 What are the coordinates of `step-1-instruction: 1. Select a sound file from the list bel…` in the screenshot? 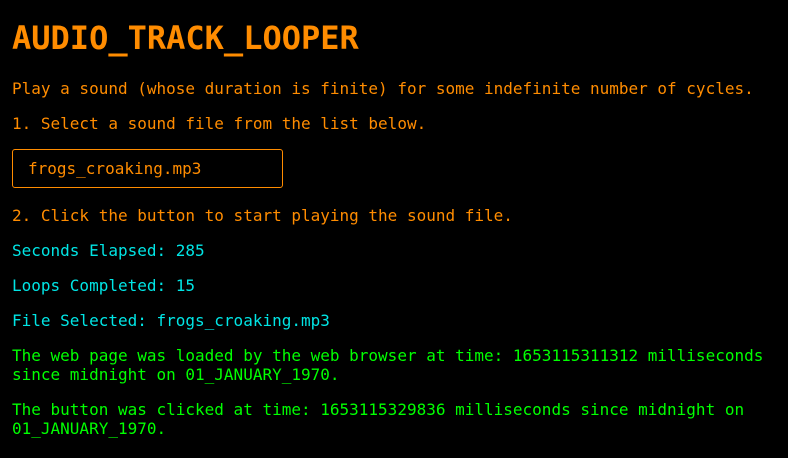 It's located at (219, 123).